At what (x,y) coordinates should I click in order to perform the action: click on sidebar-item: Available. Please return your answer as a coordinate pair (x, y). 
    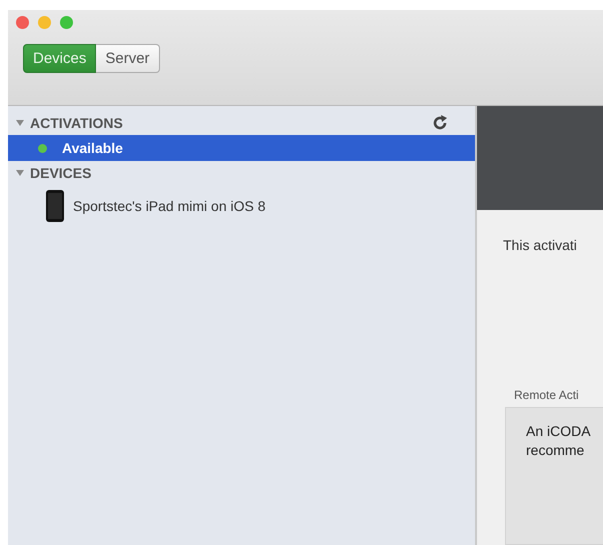
    Looking at the image, I should click on (241, 148).